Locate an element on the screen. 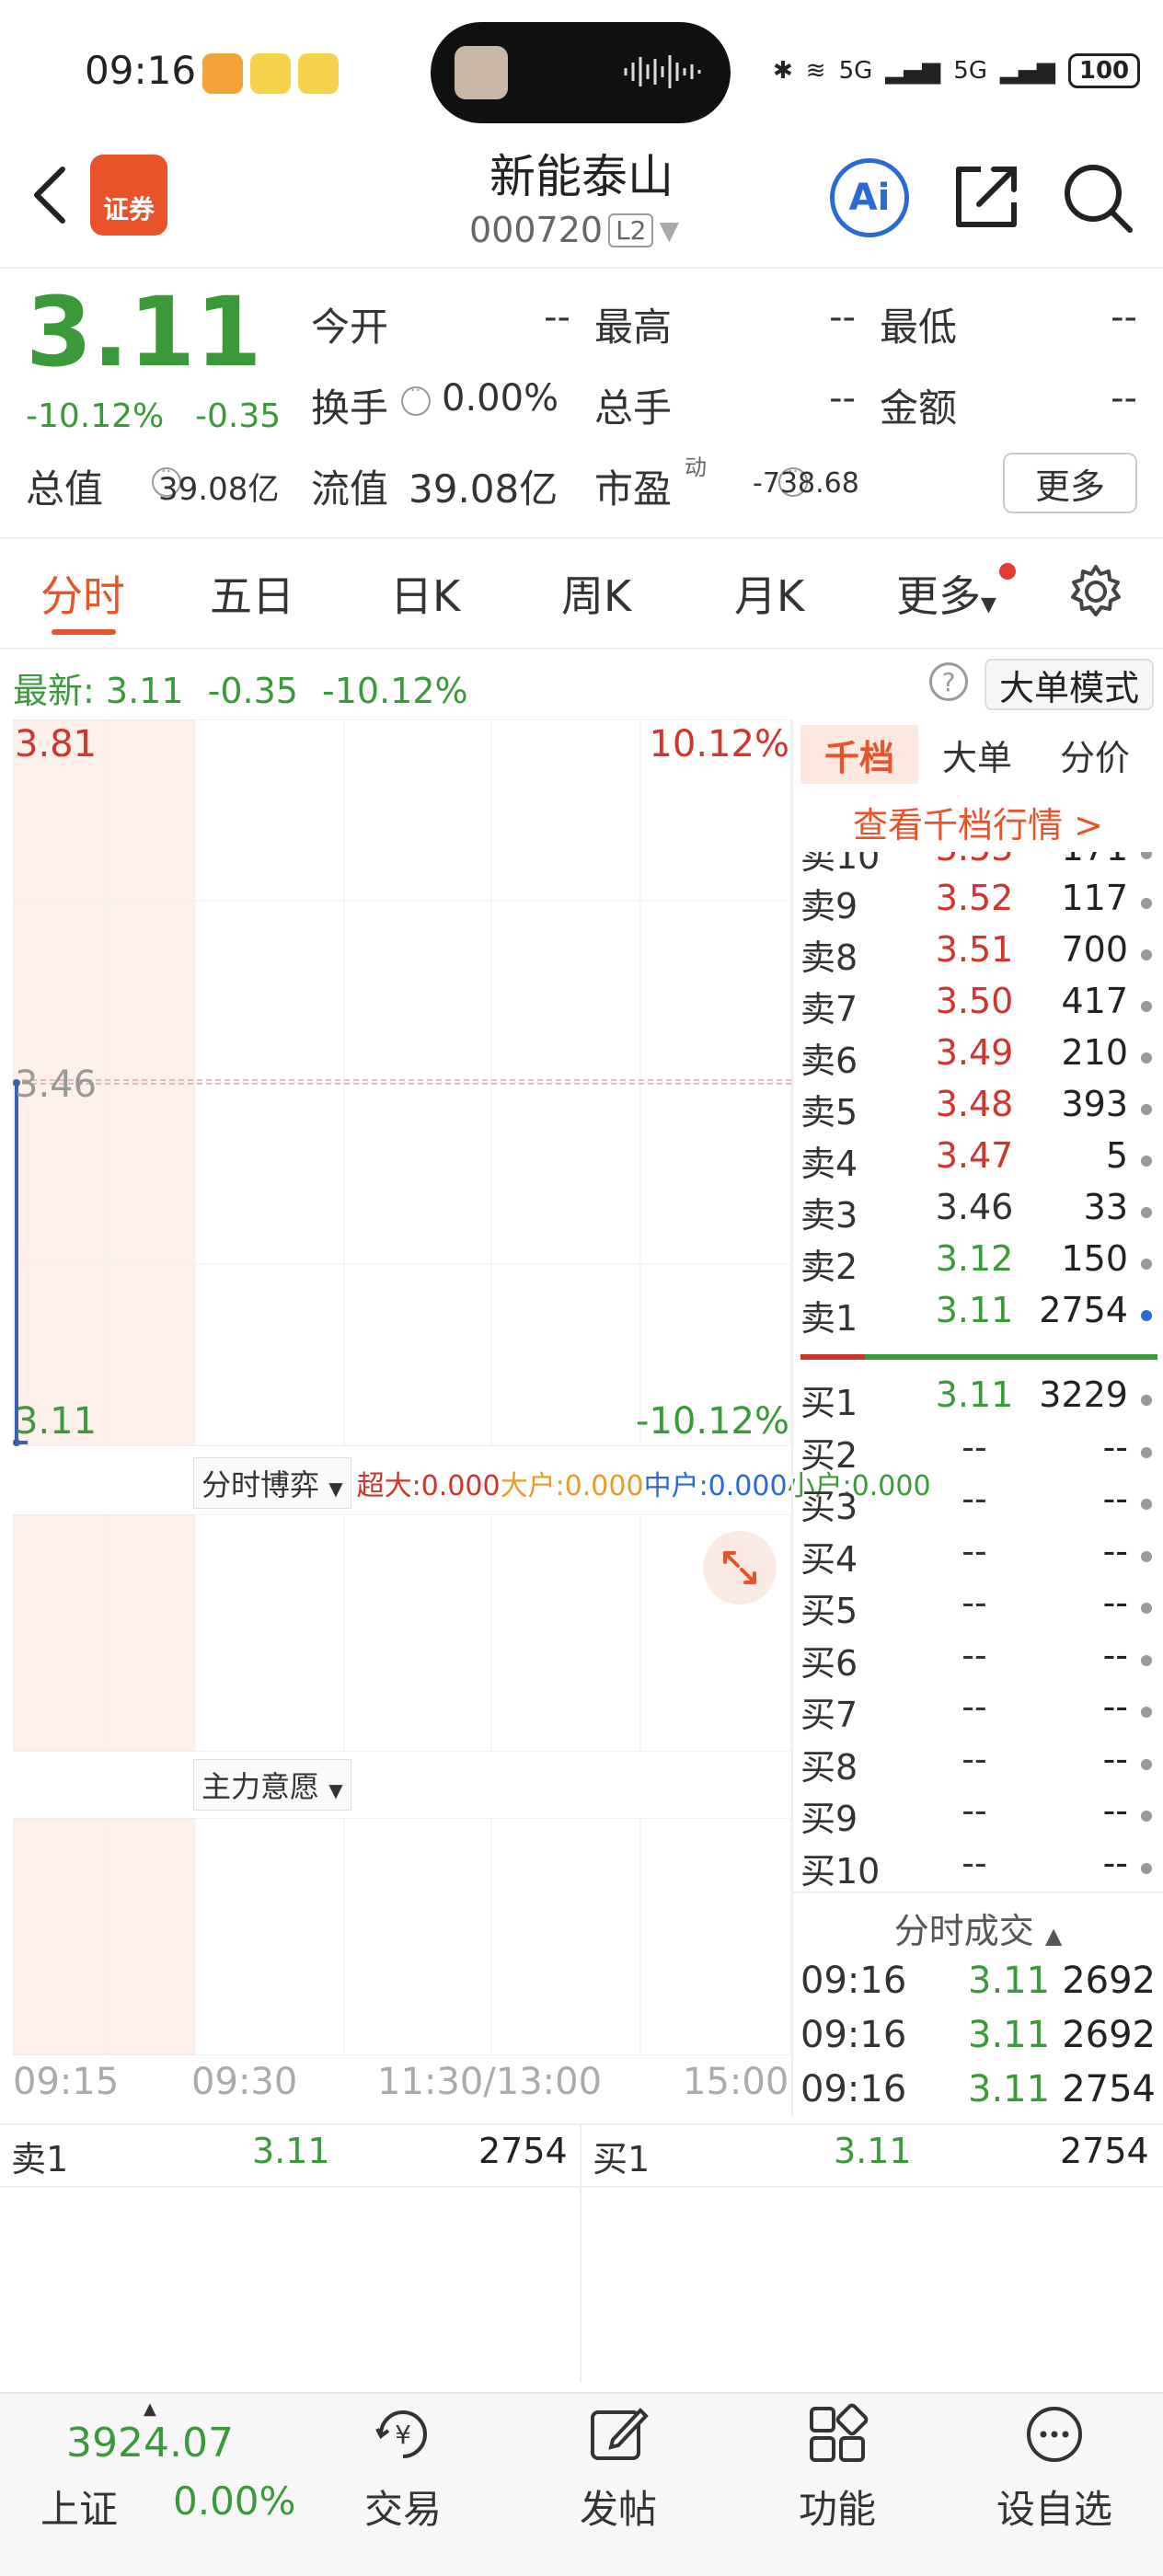 This screenshot has height=2576, width=1163. bid-row: 买1 3.11 3229 is located at coordinates (976, 1400).